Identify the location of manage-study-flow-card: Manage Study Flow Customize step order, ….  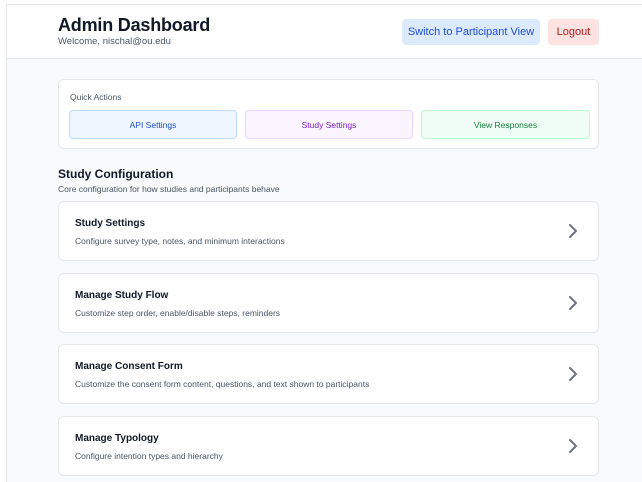
(328, 303).